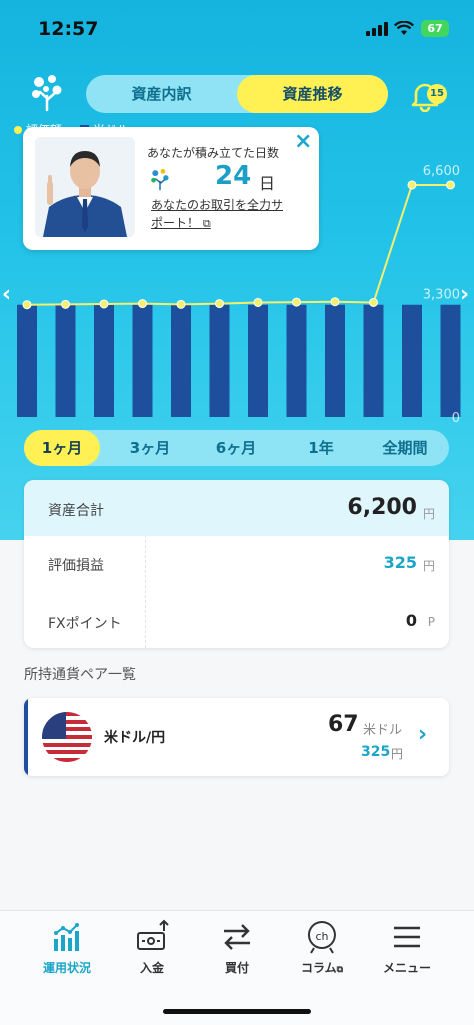 Image resolution: width=474 pixels, height=1025 pixels. I want to click on battery-level: 67, so click(435, 28).